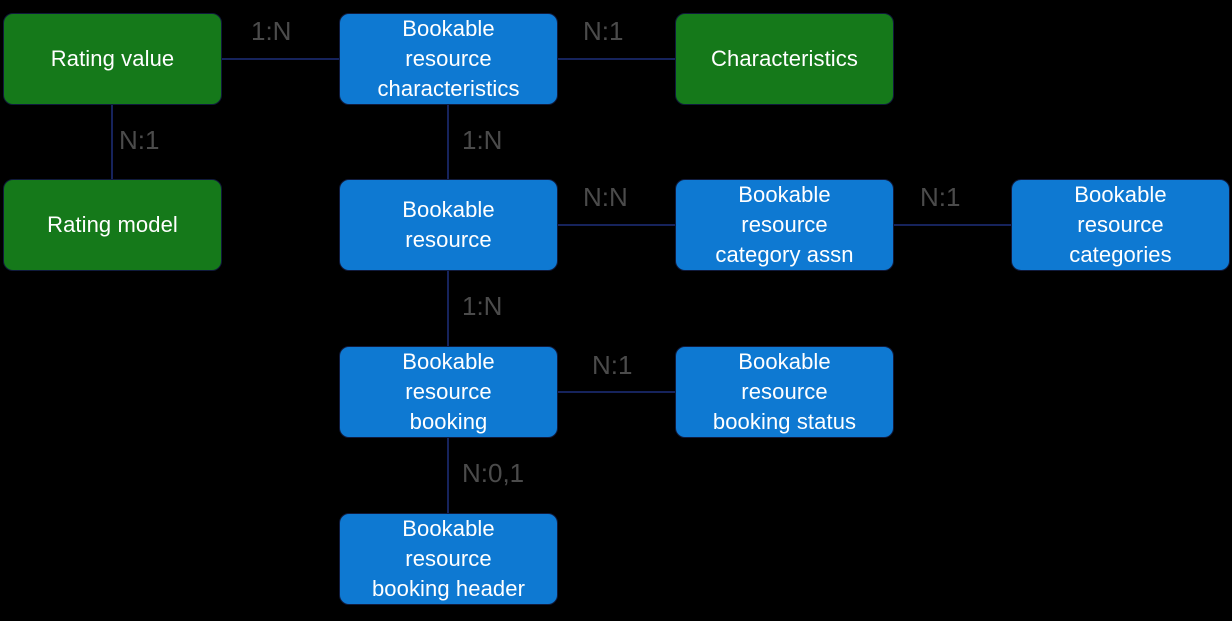 Image resolution: width=1232 pixels, height=621 pixels. What do you see at coordinates (112, 225) in the screenshot?
I see `entity-rating-model: Rating model` at bounding box center [112, 225].